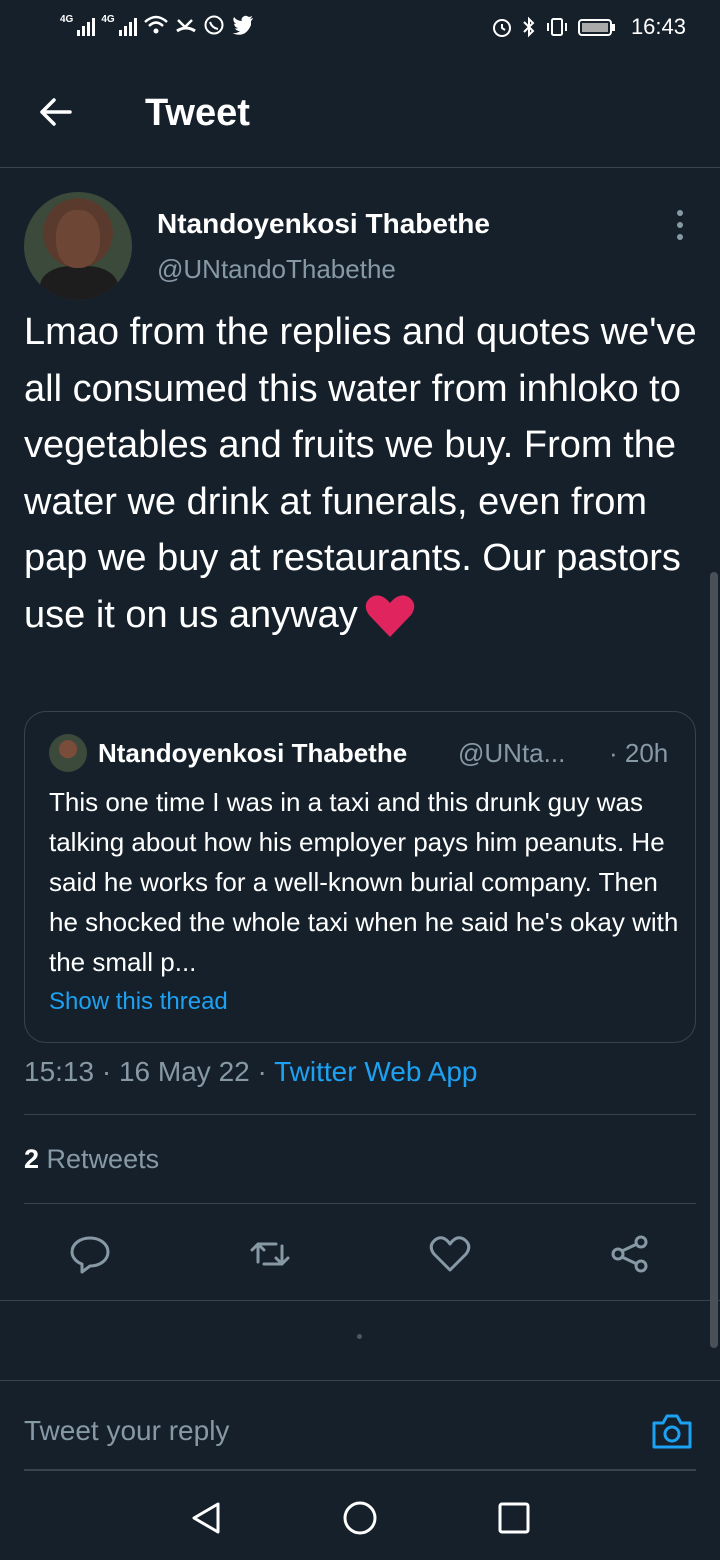 Image resolution: width=720 pixels, height=1560 pixels. I want to click on wifi-icon, so click(155, 24).